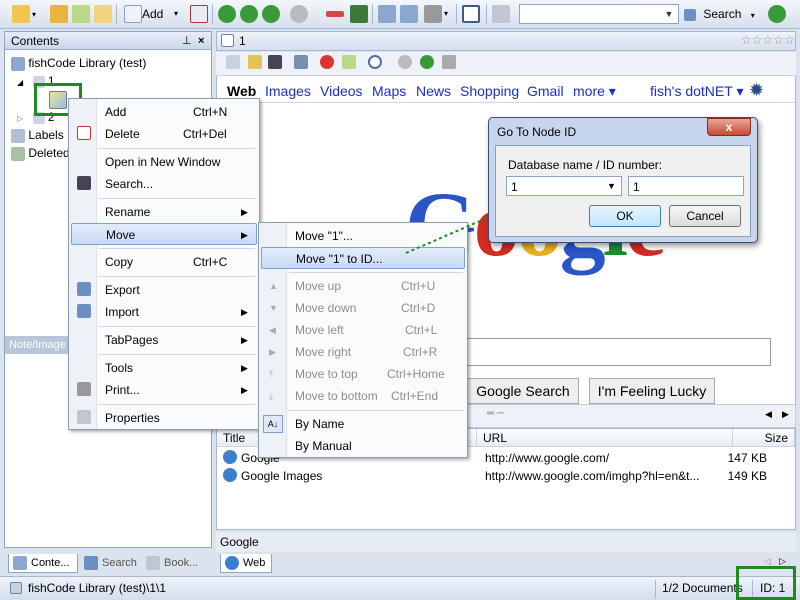  What do you see at coordinates (433, 91) in the screenshot?
I see `gbar-news: News` at bounding box center [433, 91].